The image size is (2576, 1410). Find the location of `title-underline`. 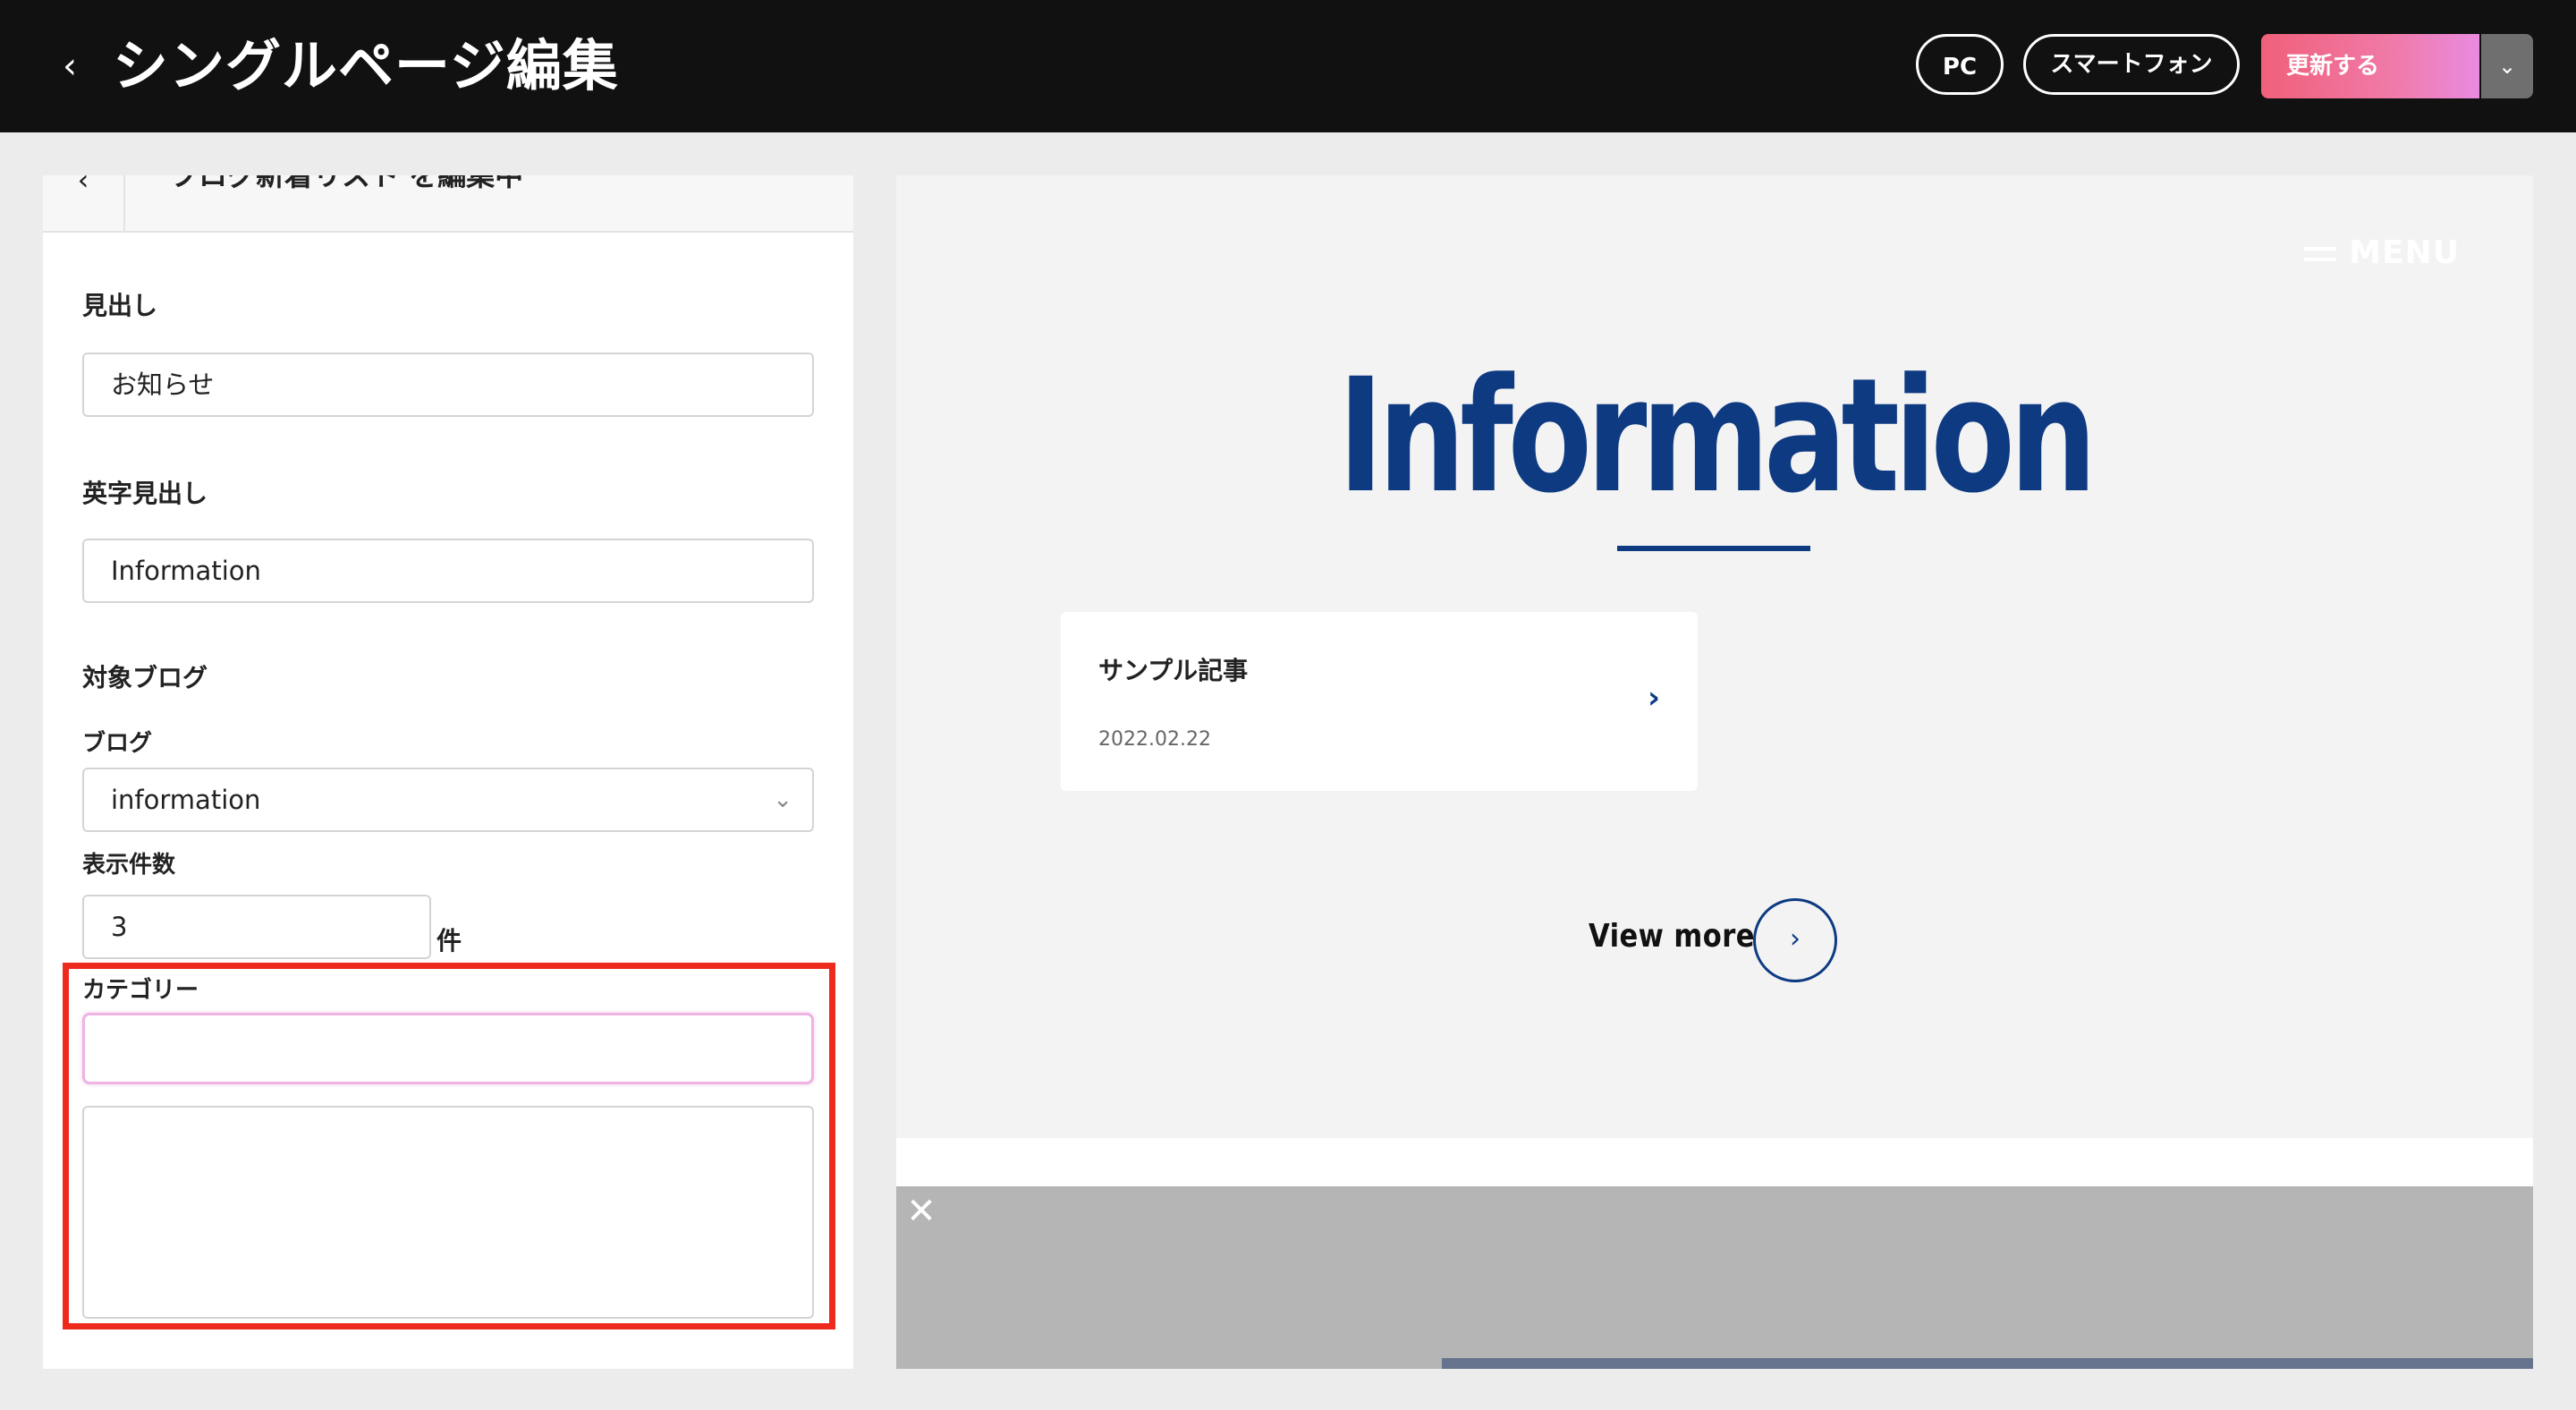

title-underline is located at coordinates (1713, 548).